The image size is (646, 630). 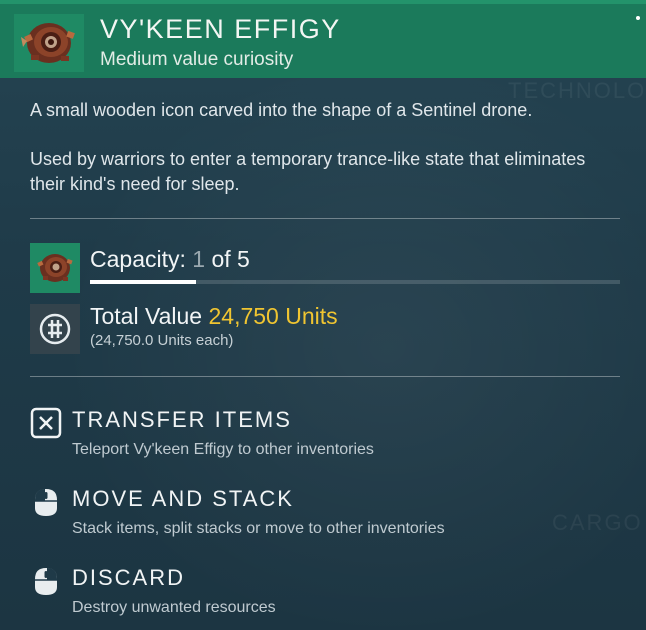 I want to click on capacity-label: Capacity: 1 of 5, so click(x=170, y=259).